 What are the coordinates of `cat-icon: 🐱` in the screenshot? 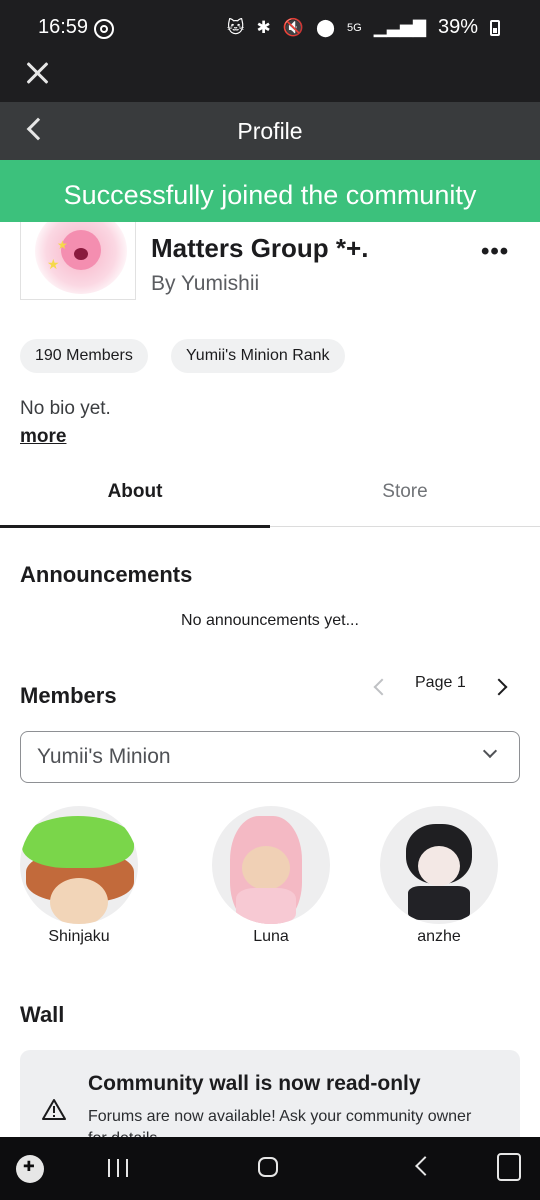 It's located at (235, 27).